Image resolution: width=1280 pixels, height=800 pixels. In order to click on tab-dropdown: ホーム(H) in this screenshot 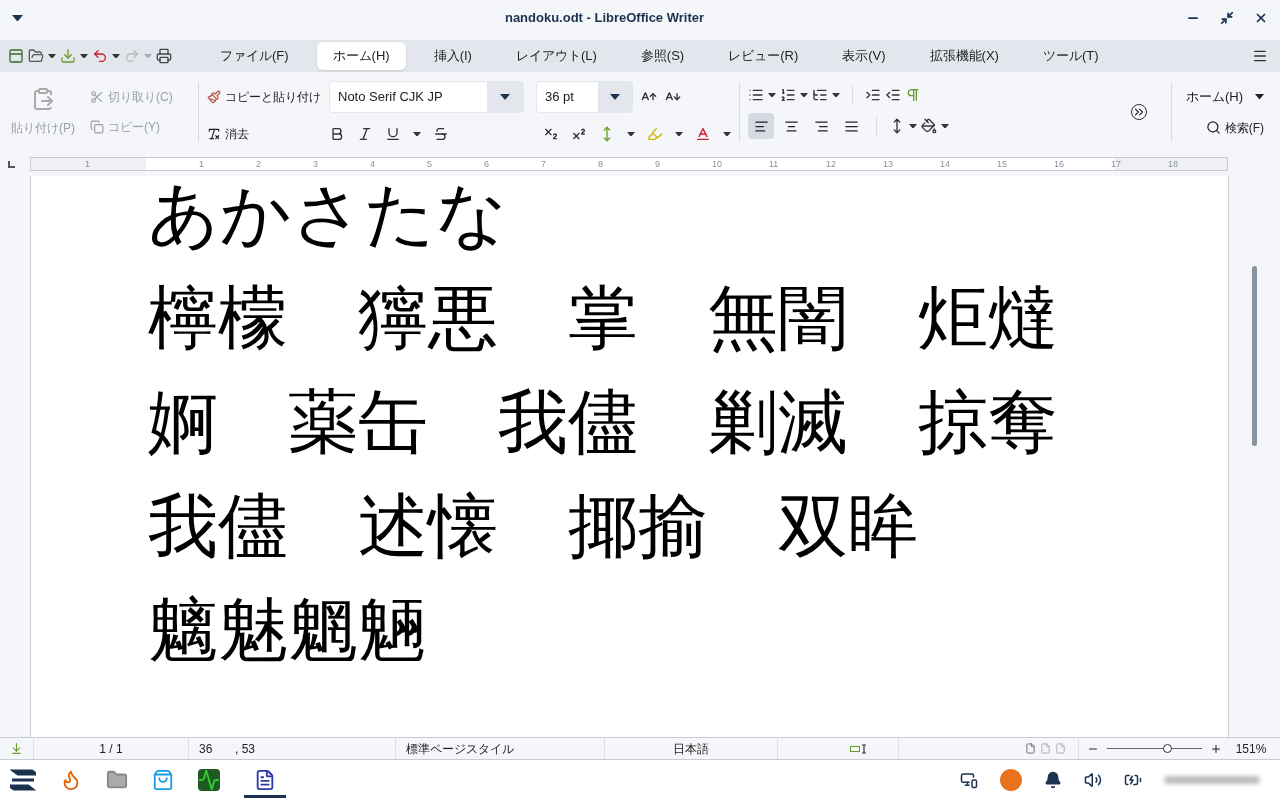, I will do `click(1224, 97)`.